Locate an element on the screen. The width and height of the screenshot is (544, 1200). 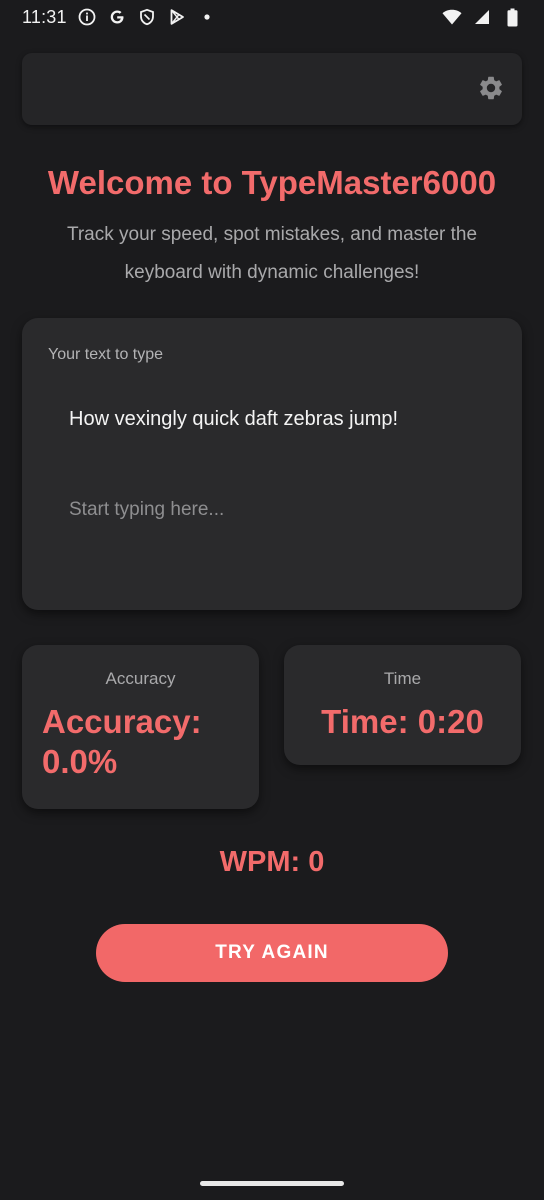
top-app-bar is located at coordinates (272, 89).